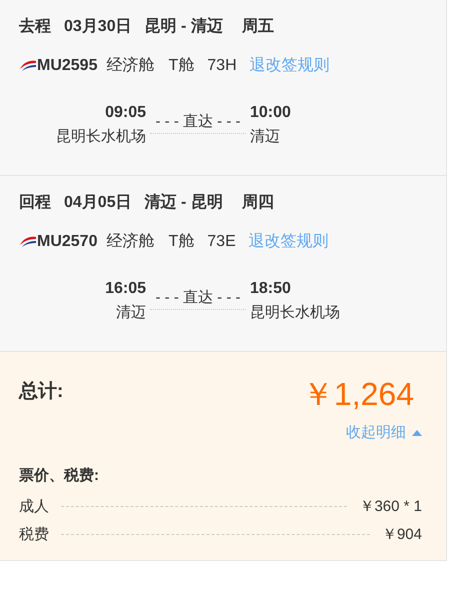  I want to click on fee-amount: ￥360 * 1, so click(390, 507).